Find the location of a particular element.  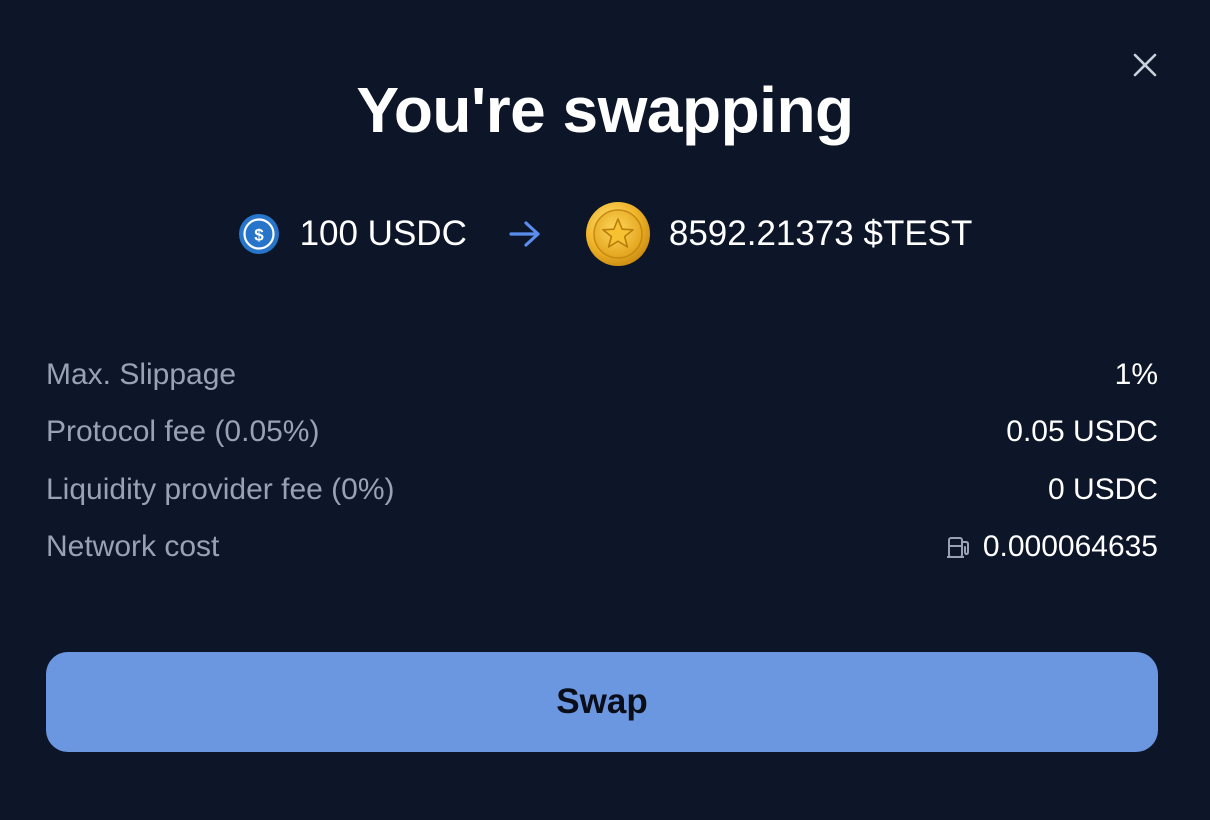

swap-summary: $ 100 USDC 8592.21373 $TEST is located at coordinates (605, 234).